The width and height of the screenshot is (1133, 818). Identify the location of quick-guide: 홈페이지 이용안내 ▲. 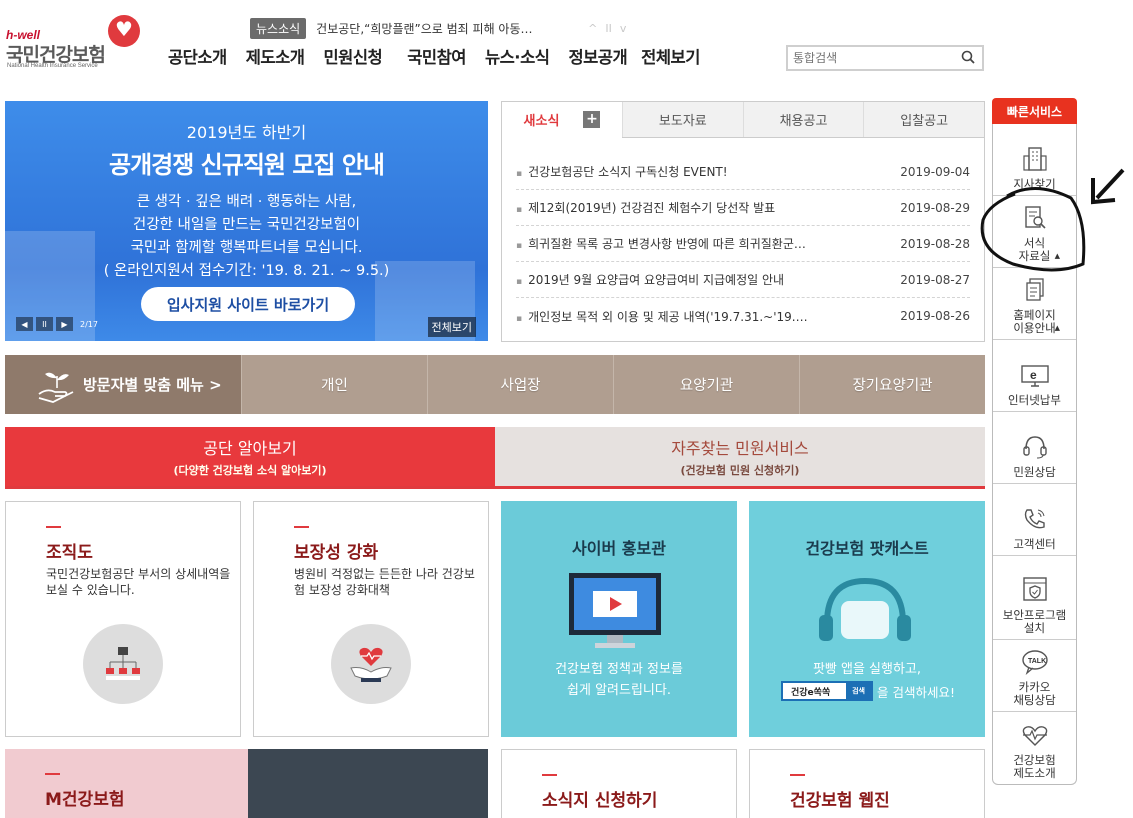
(1034, 304).